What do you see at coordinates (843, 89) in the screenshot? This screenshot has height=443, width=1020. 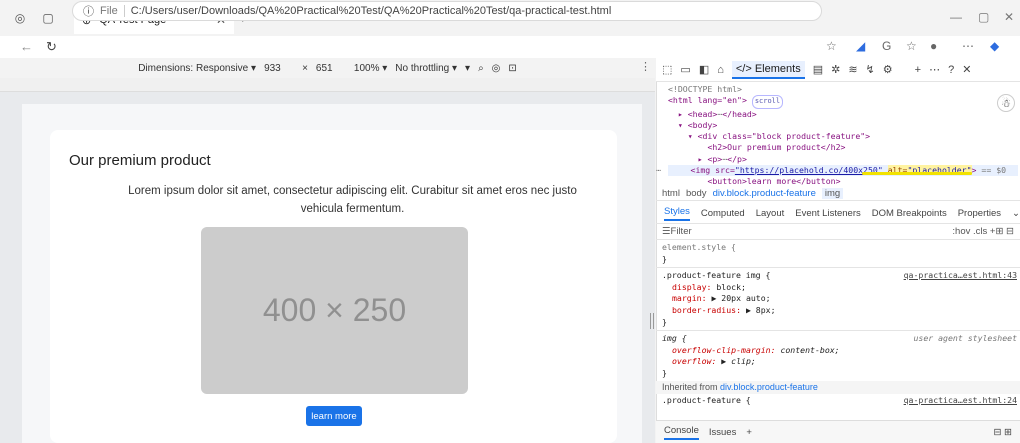 I see `dom-doctype: <!DOCTYPE html>` at bounding box center [843, 89].